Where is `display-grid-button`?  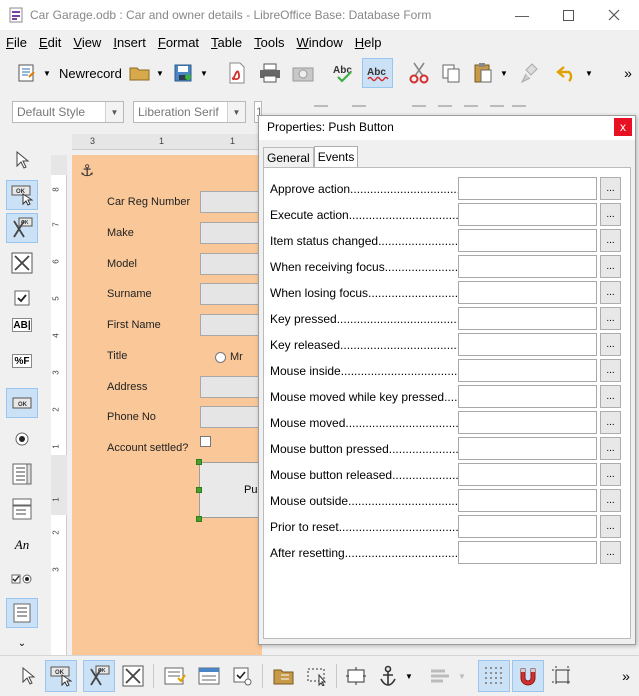 display-grid-button is located at coordinates (494, 676).